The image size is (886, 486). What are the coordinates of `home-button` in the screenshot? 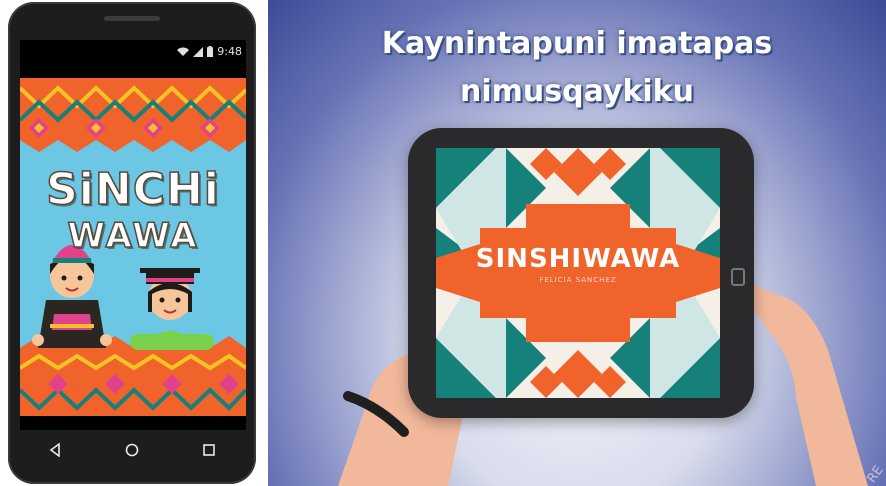 It's located at (132, 450).